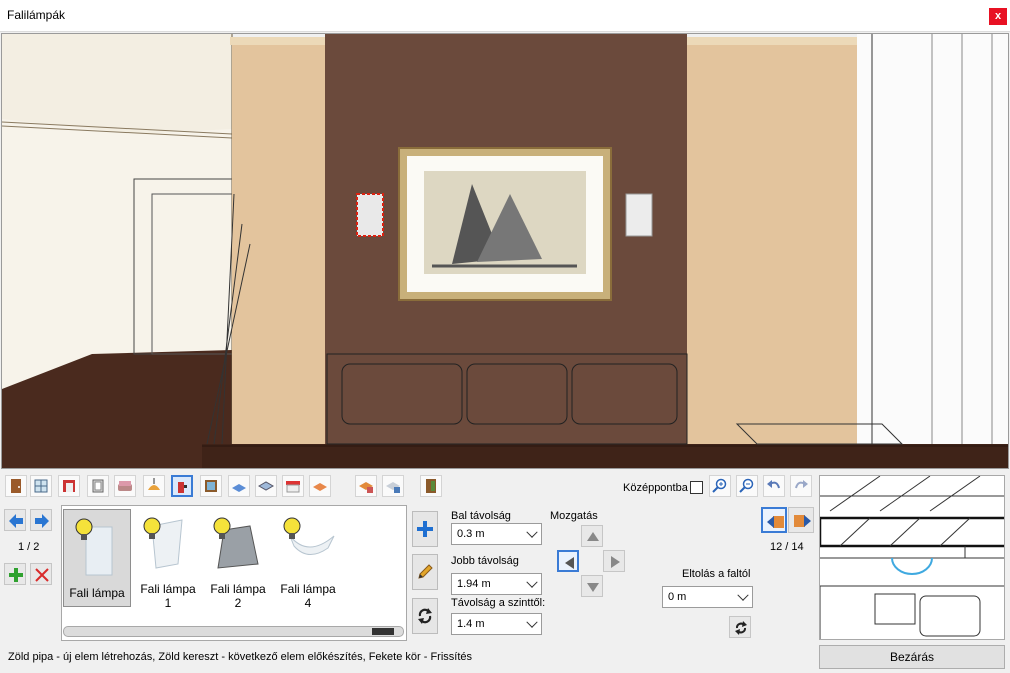 This screenshot has height=673, width=1010. What do you see at coordinates (696, 487) in the screenshot?
I see `center-checkbox` at bounding box center [696, 487].